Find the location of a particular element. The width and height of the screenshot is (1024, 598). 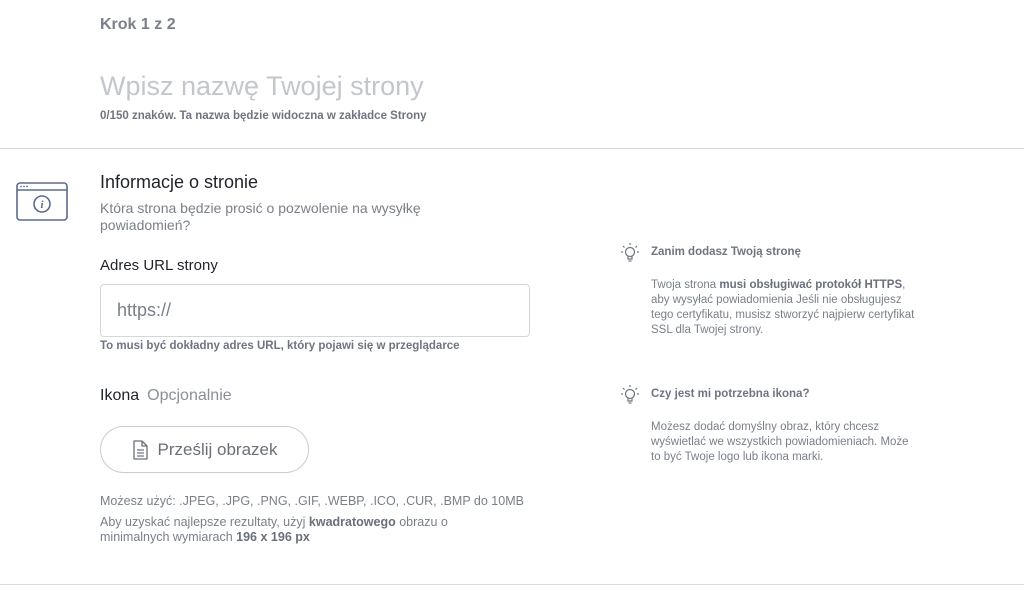

upload-image-button: Prześlij obrazek is located at coordinates (204, 449).